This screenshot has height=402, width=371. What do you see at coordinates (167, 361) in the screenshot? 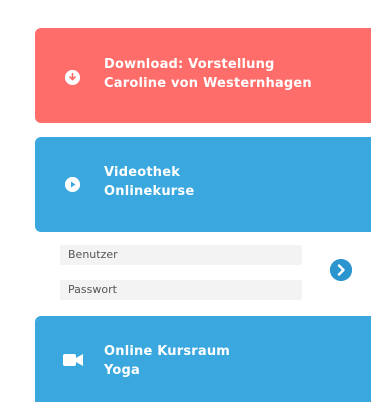
I see `kursraum-label: Online Kursraum Yoga` at bounding box center [167, 361].